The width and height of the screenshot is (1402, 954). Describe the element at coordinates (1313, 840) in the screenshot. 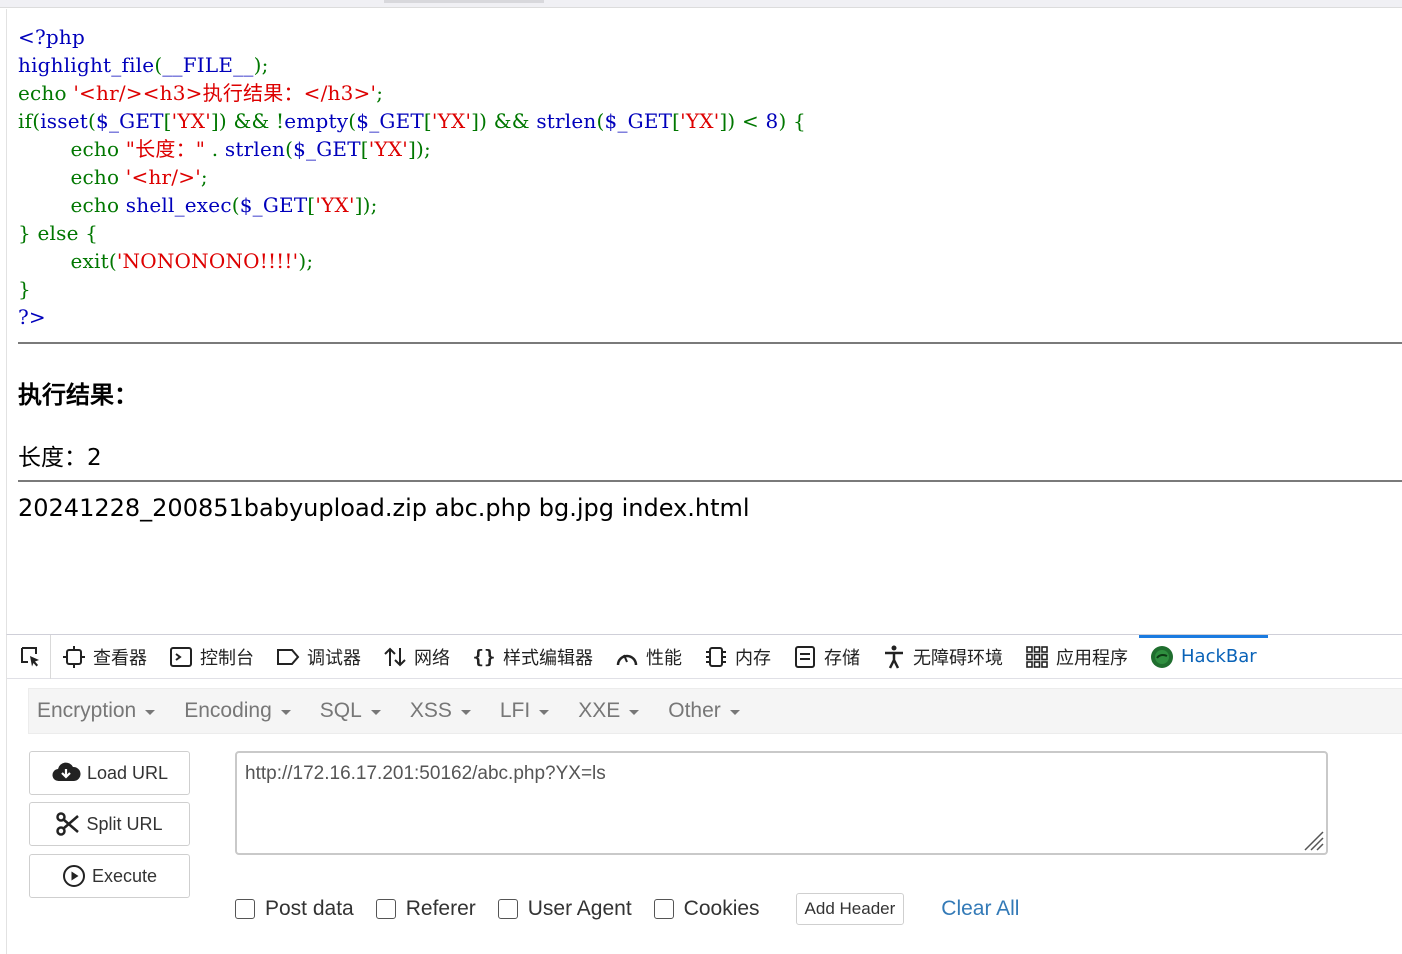

I see `resize-handle-icon` at that location.